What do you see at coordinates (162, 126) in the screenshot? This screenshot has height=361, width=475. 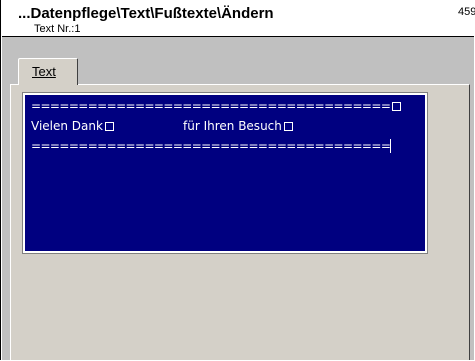 I see `editor-line-2: Vielen Dank für Ihren Besuch` at bounding box center [162, 126].